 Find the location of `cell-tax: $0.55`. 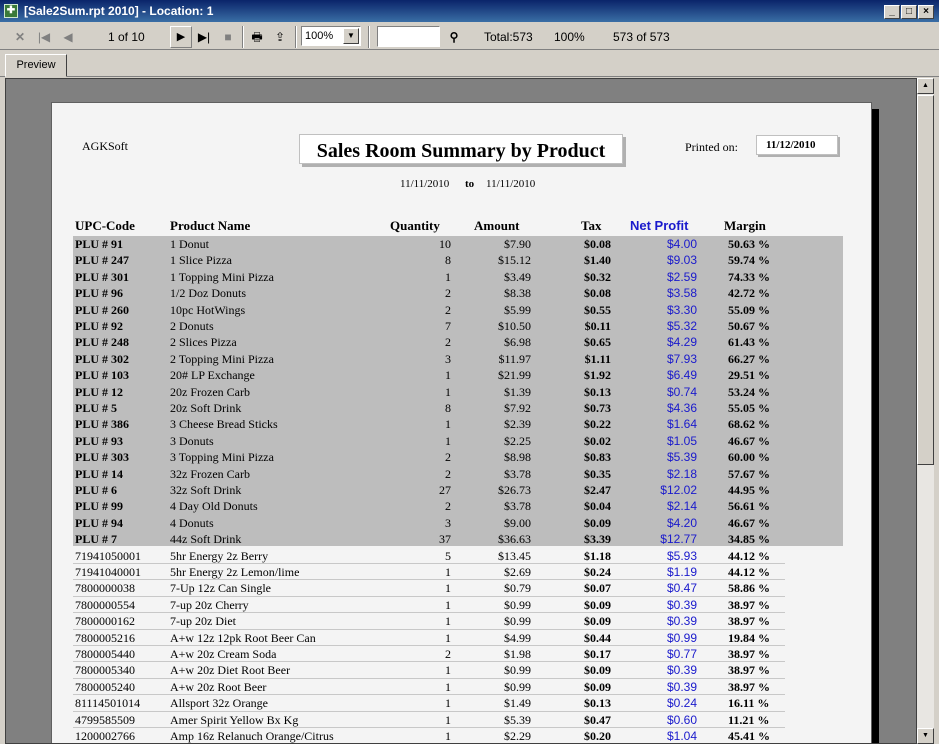

cell-tax: $0.55 is located at coordinates (597, 309).